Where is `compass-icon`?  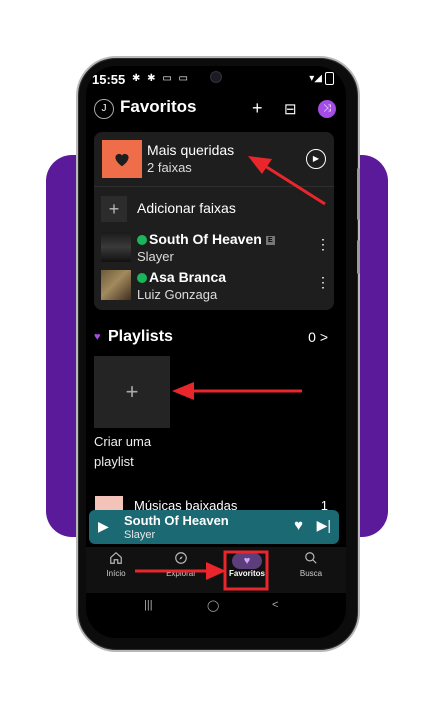
compass-icon is located at coordinates (181, 560).